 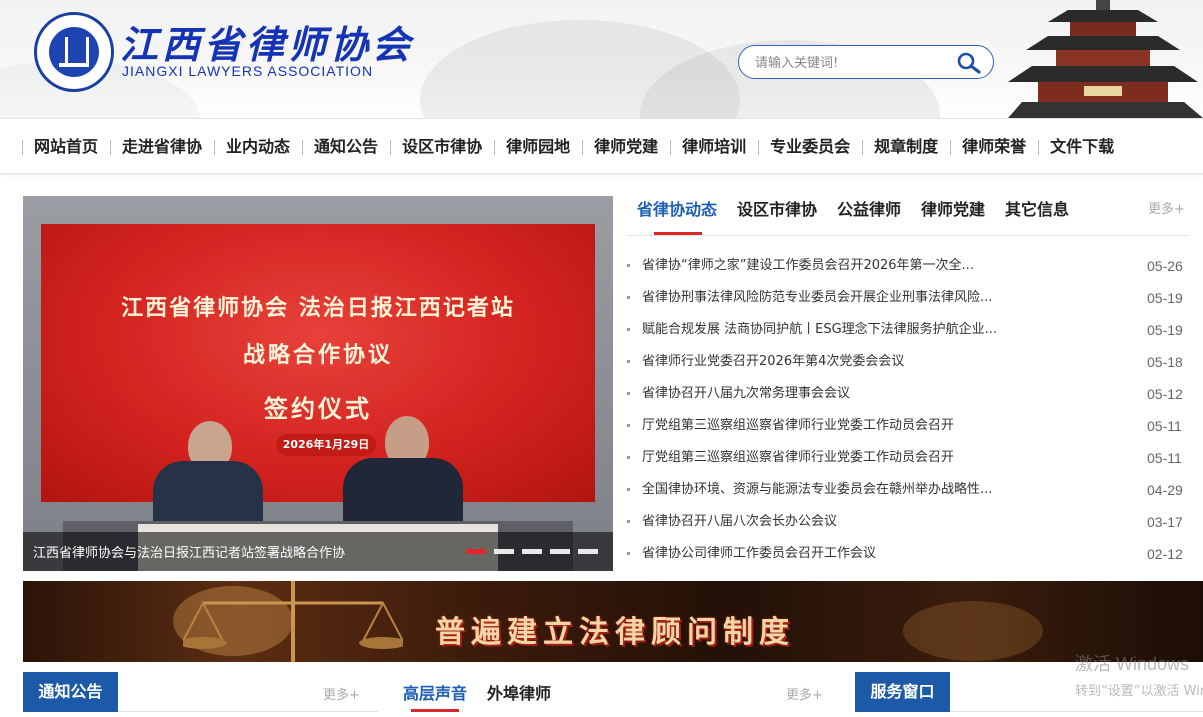 I want to click on list-item: 省律协公司律师工作委员会召开工作会议 02-12, so click(x=908, y=554).